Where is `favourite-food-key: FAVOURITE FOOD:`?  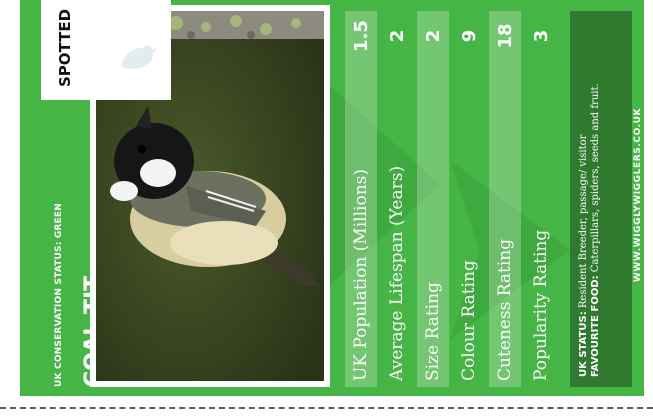 favourite-food-key: FAVOURITE FOOD: is located at coordinates (595, 326).